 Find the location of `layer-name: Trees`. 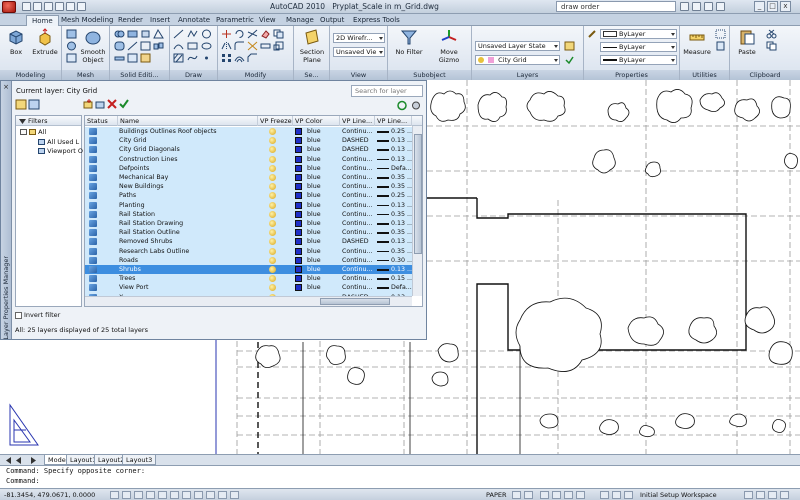

layer-name: Trees is located at coordinates (188, 278).